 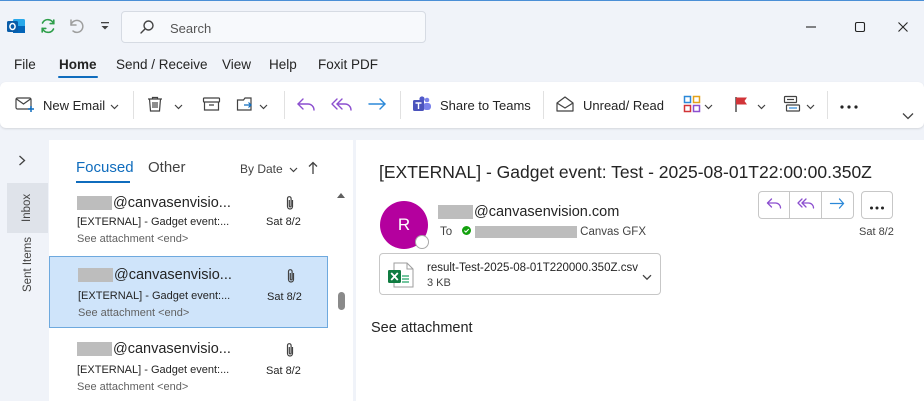 I want to click on more-icon, so click(x=877, y=205).